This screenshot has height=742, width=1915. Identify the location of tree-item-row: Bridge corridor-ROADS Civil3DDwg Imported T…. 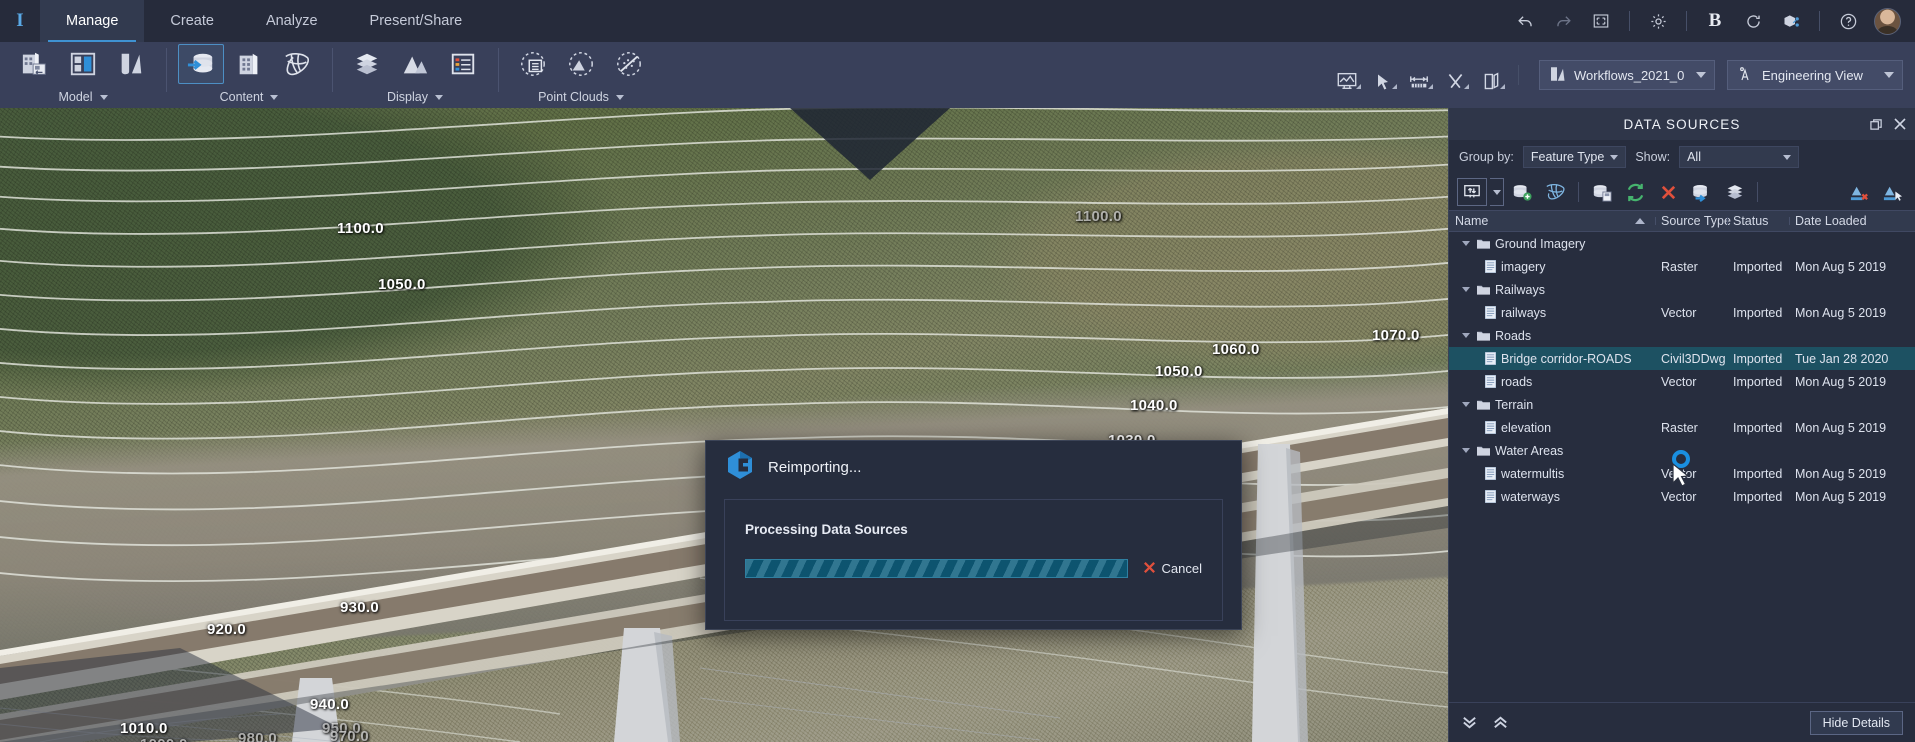
(1682, 358).